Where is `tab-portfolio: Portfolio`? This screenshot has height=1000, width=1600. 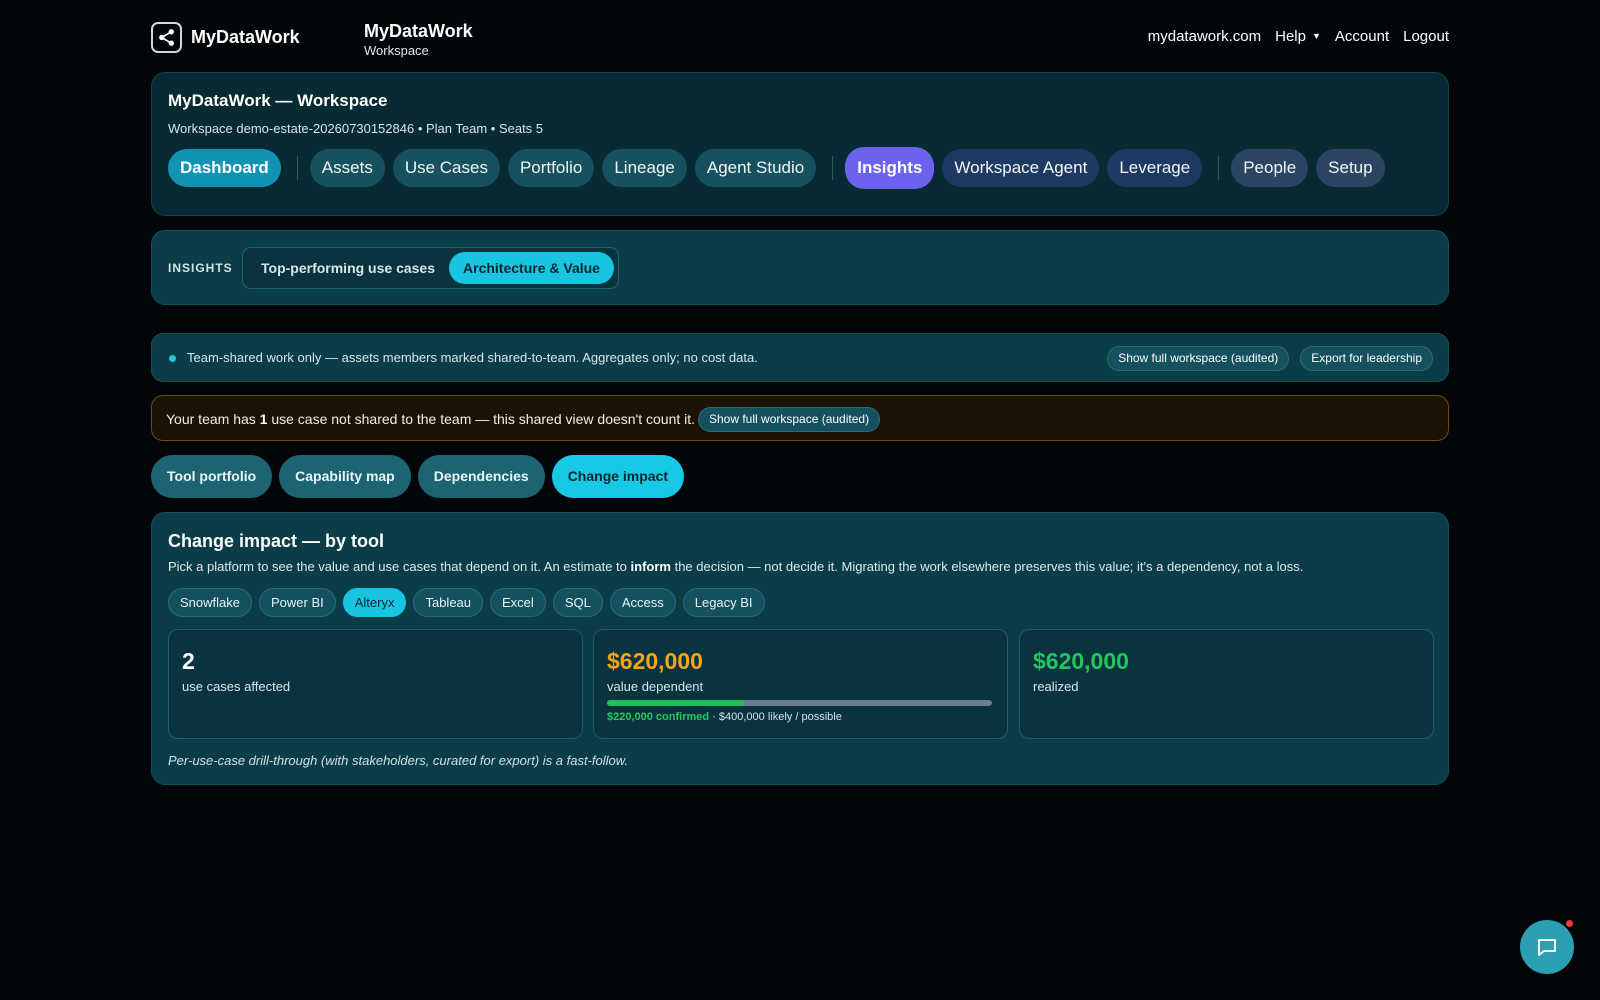 tab-portfolio: Portfolio is located at coordinates (551, 168).